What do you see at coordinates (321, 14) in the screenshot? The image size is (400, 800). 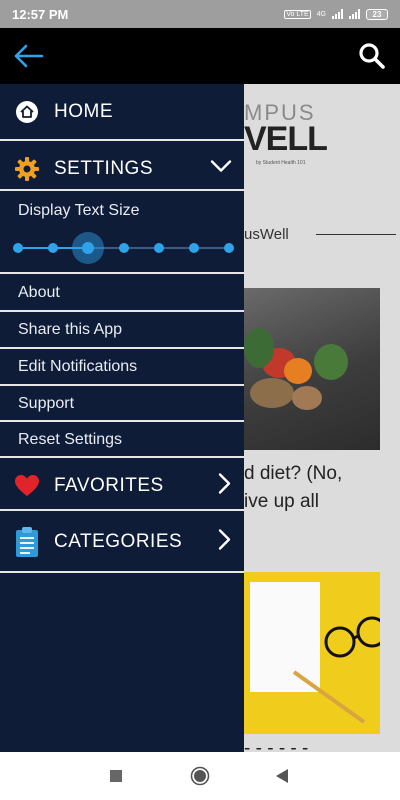 I see `network-label: 4G` at bounding box center [321, 14].